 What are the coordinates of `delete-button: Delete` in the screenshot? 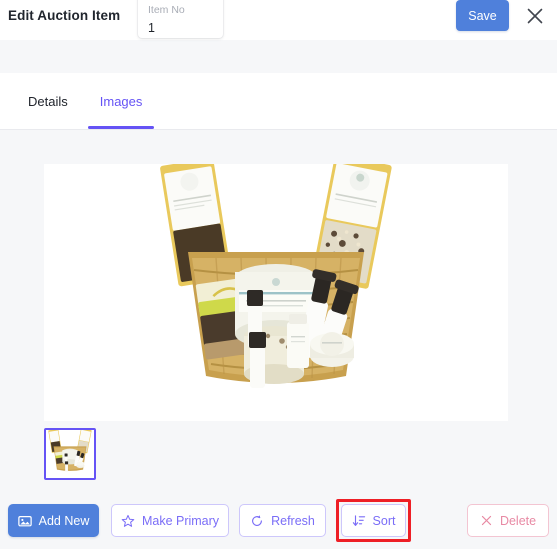 It's located at (508, 520).